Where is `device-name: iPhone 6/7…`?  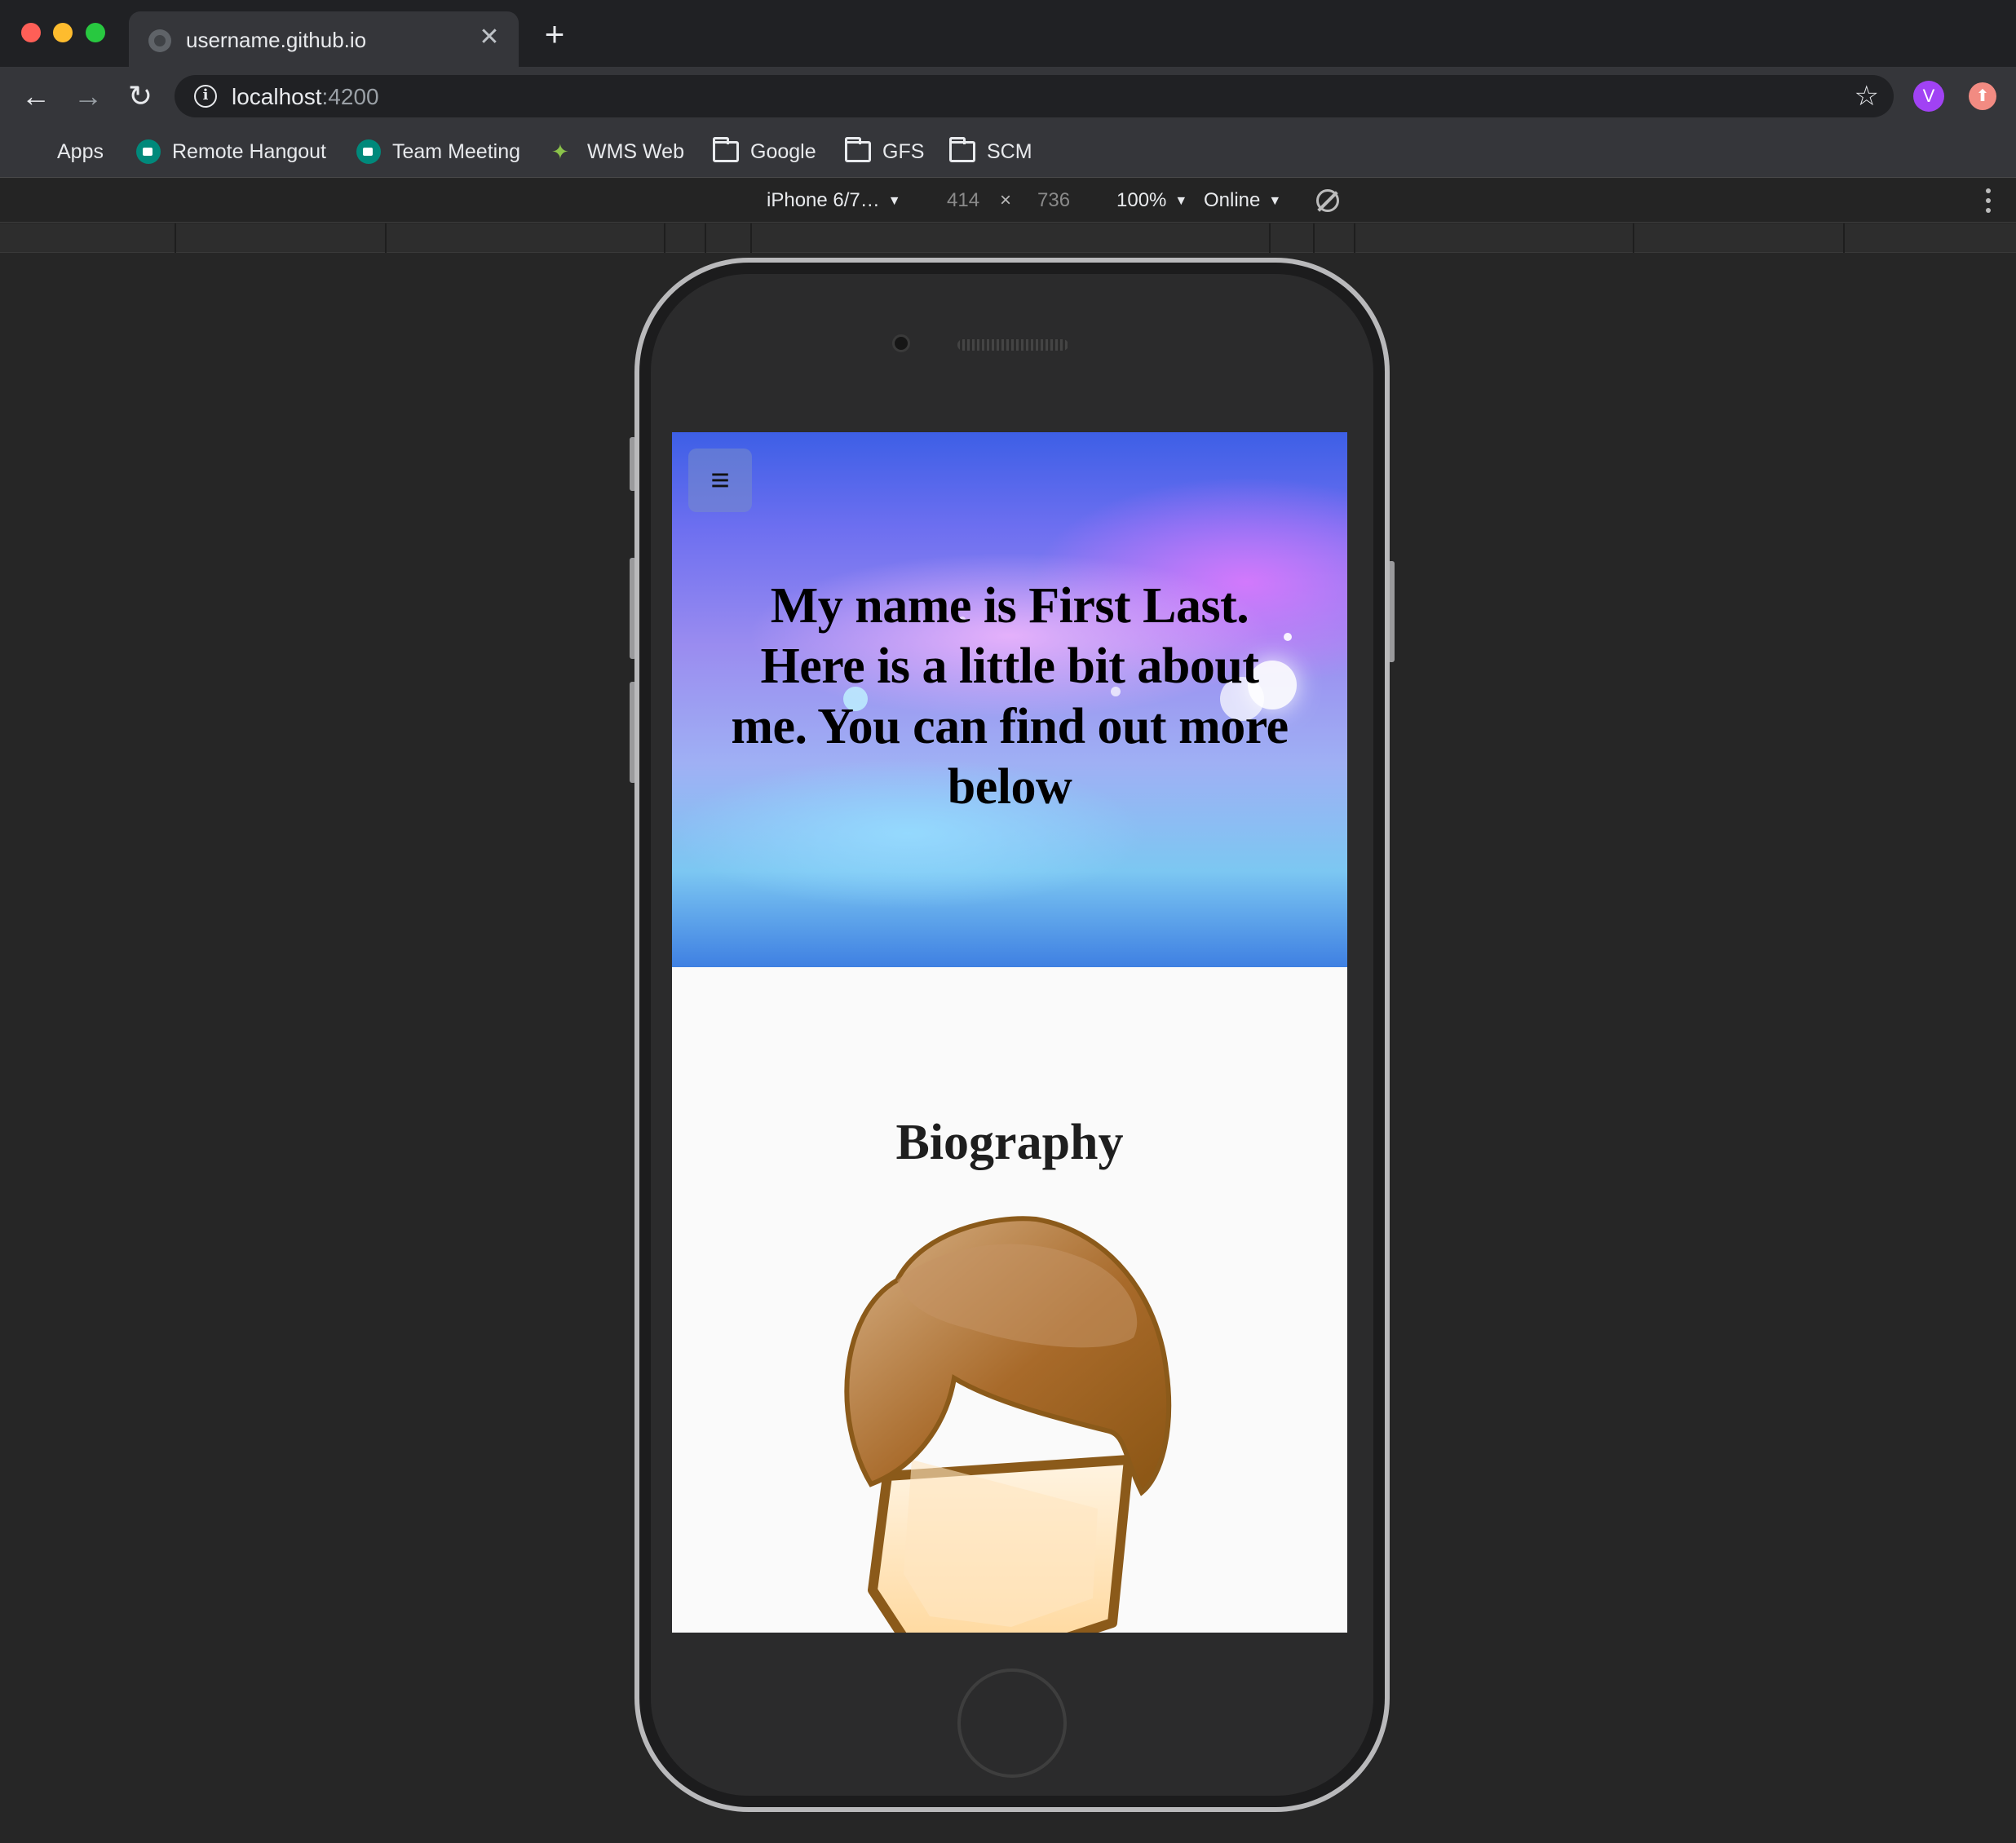
device-name: iPhone 6/7… is located at coordinates (823, 200).